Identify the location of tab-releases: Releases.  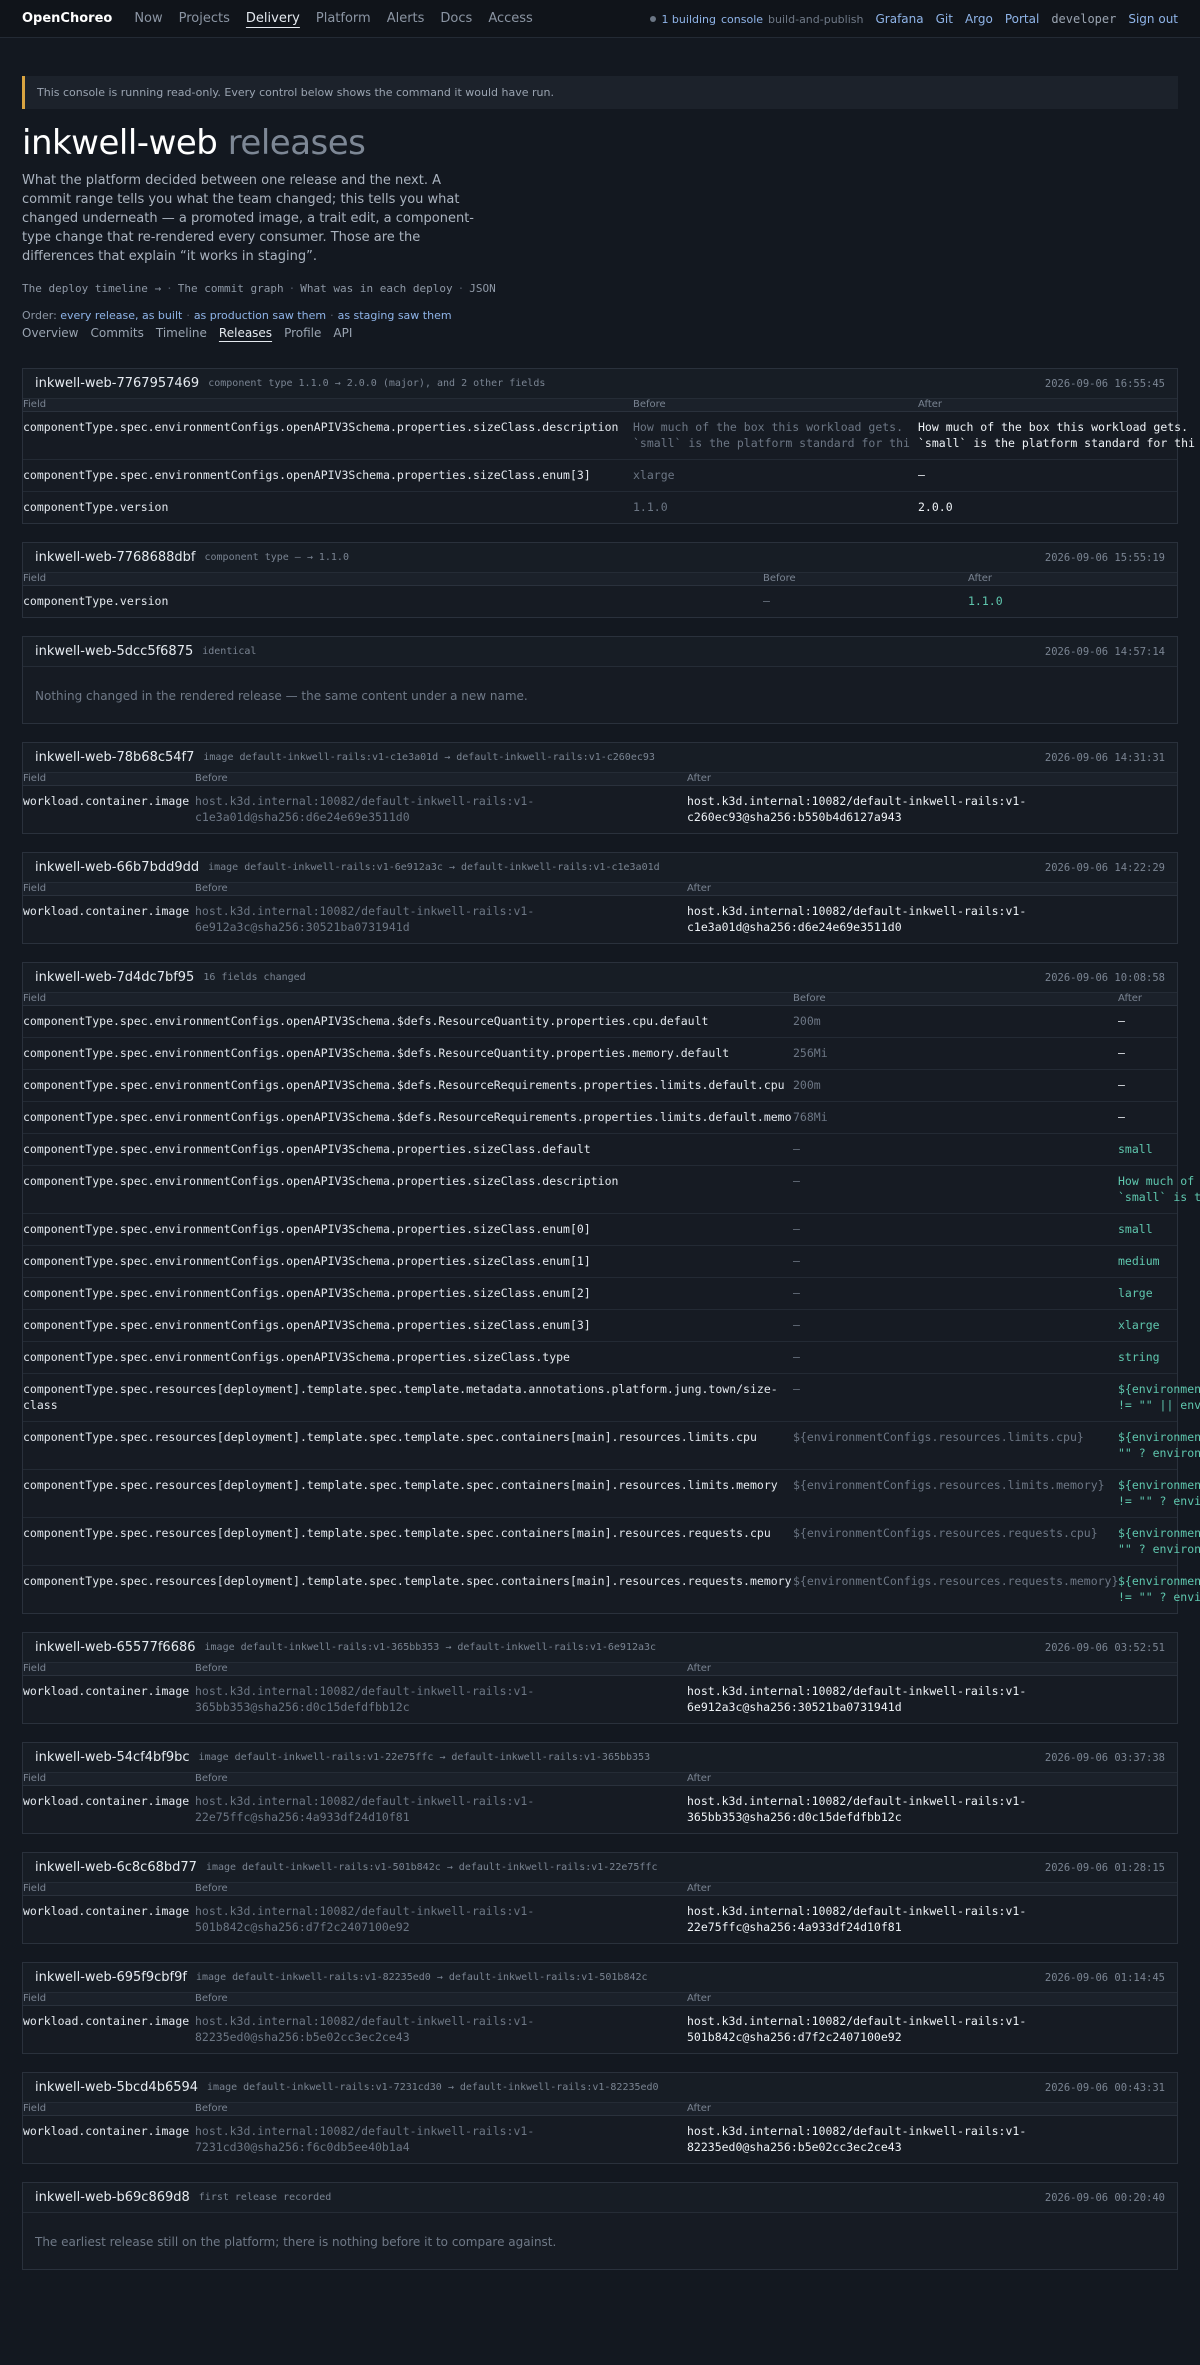
(245, 333).